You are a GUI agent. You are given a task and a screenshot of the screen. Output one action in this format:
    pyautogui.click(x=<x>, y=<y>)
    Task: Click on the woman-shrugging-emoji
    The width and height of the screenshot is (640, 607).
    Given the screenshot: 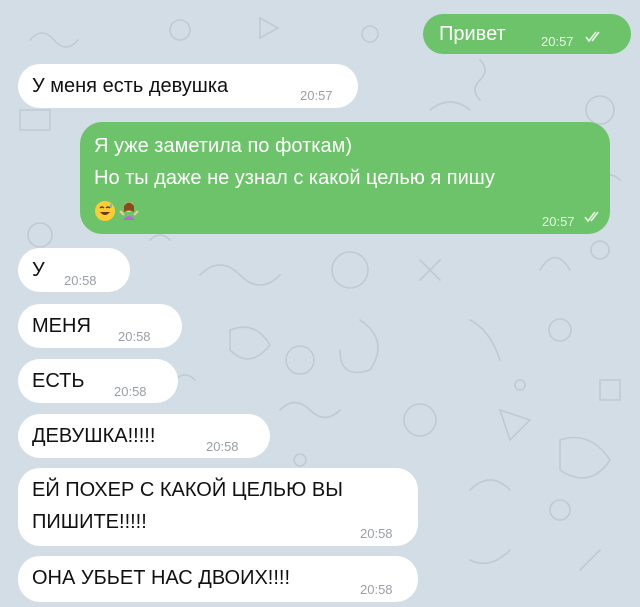 What is the action you would take?
    pyautogui.click(x=129, y=211)
    